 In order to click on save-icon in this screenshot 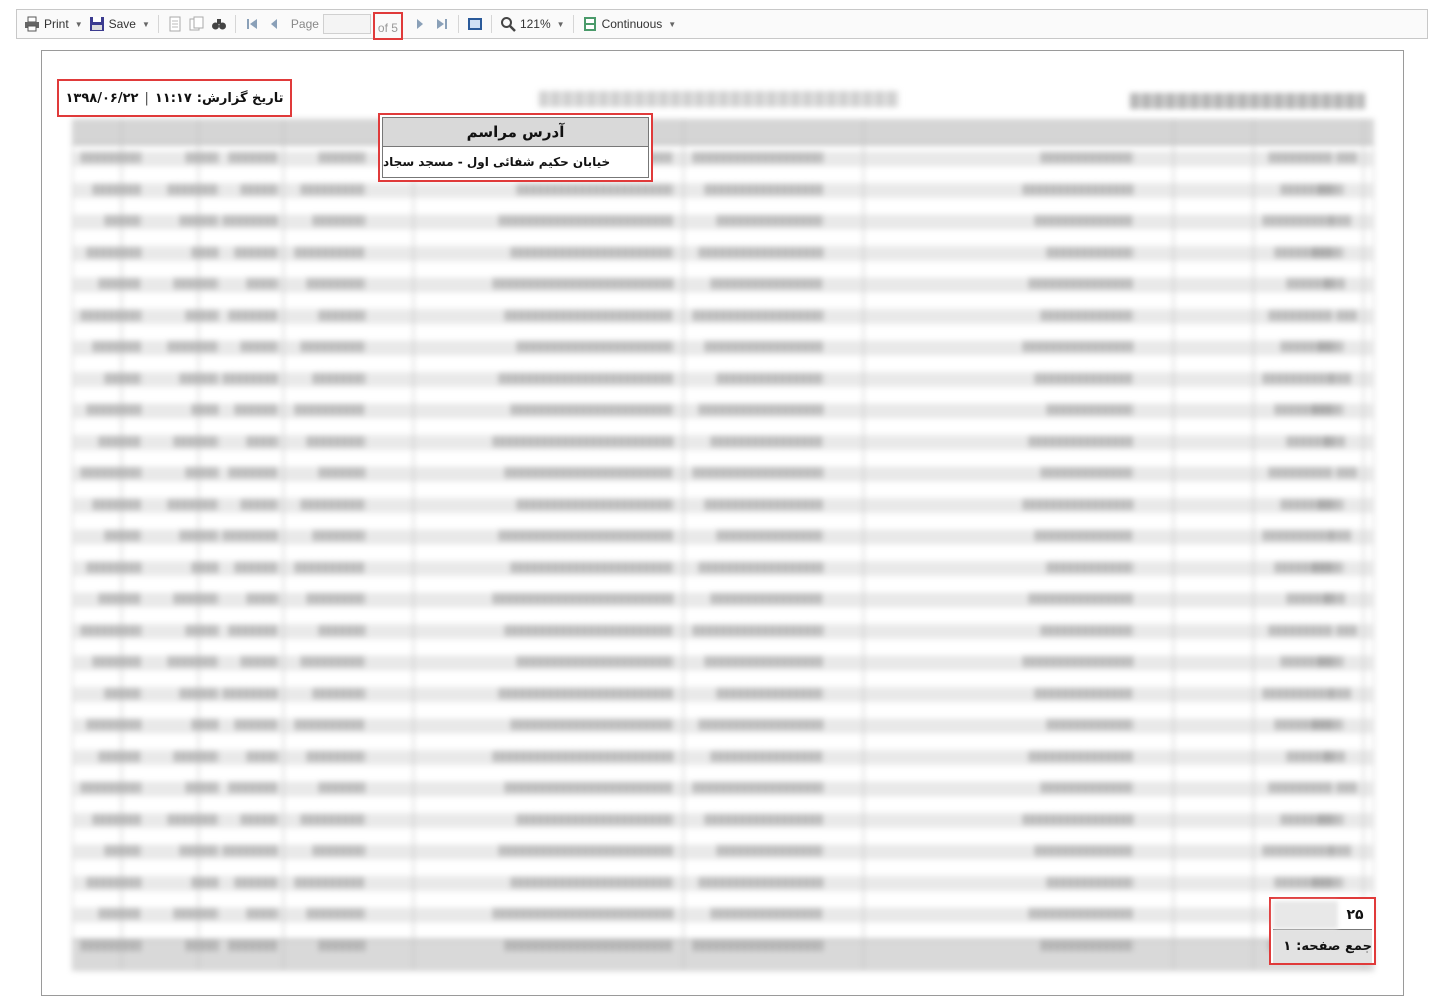, I will do `click(97, 24)`.